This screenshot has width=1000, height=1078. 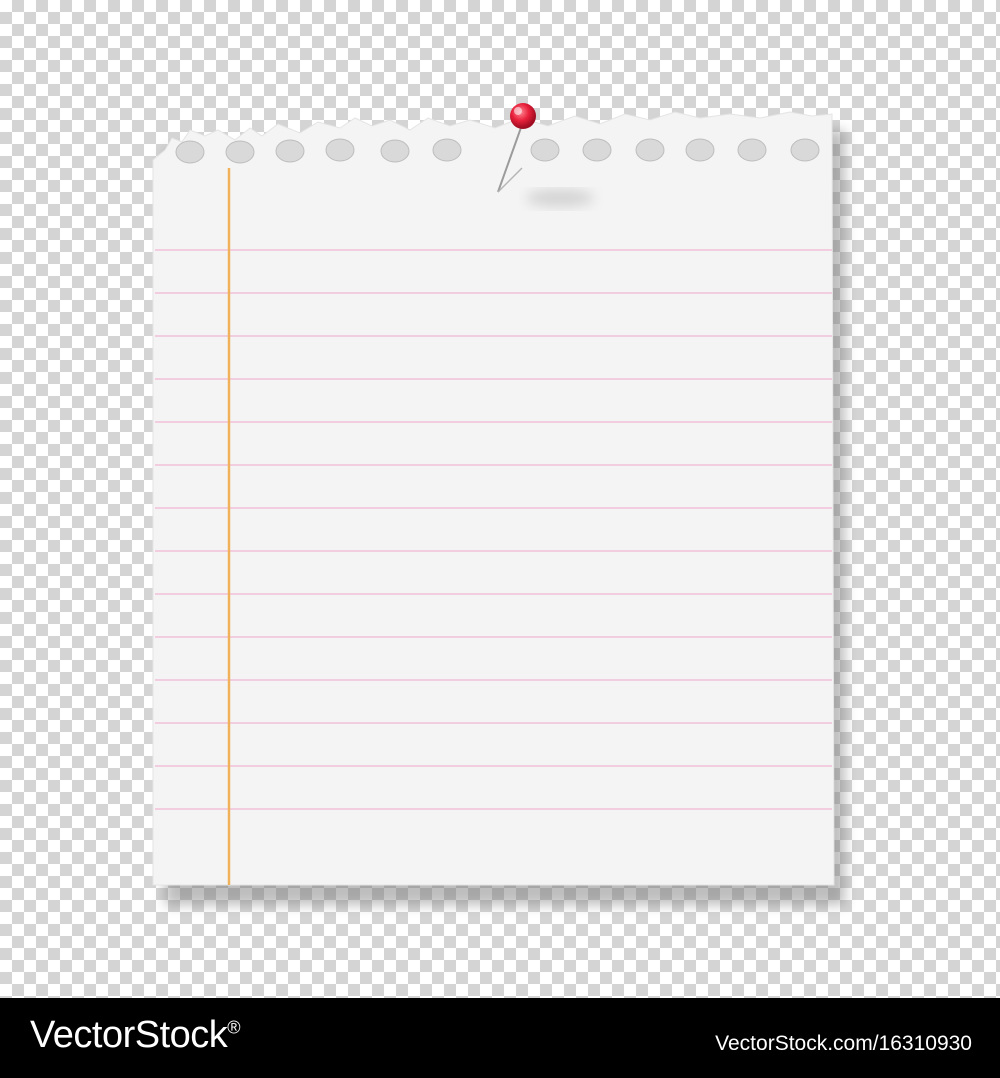 I want to click on brand-mark: ®, so click(x=234, y=1027).